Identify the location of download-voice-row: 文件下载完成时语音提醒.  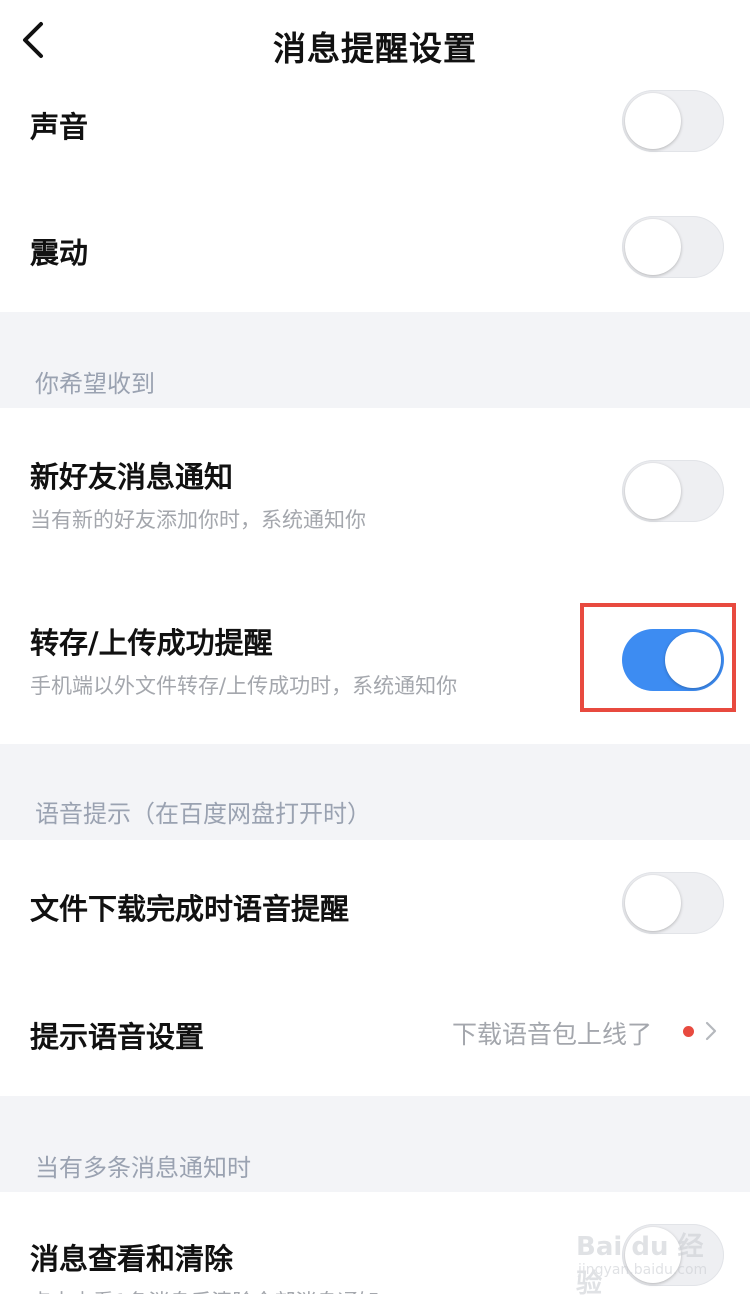
(375, 904).